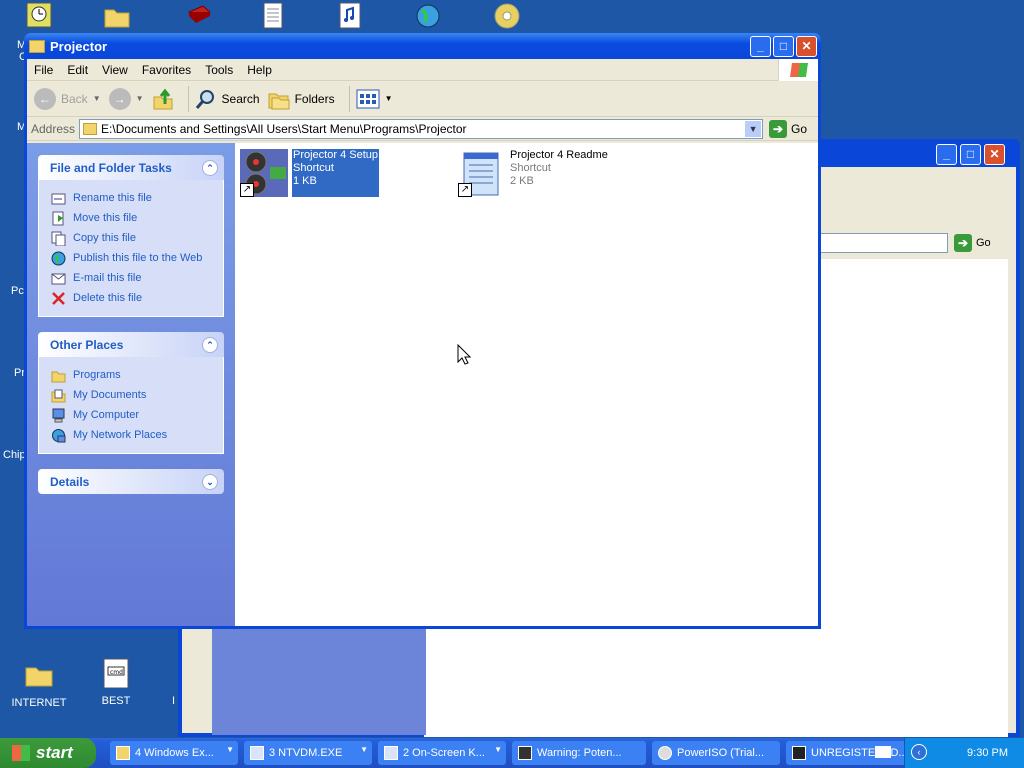  I want to click on folders-button: Folders, so click(301, 99).